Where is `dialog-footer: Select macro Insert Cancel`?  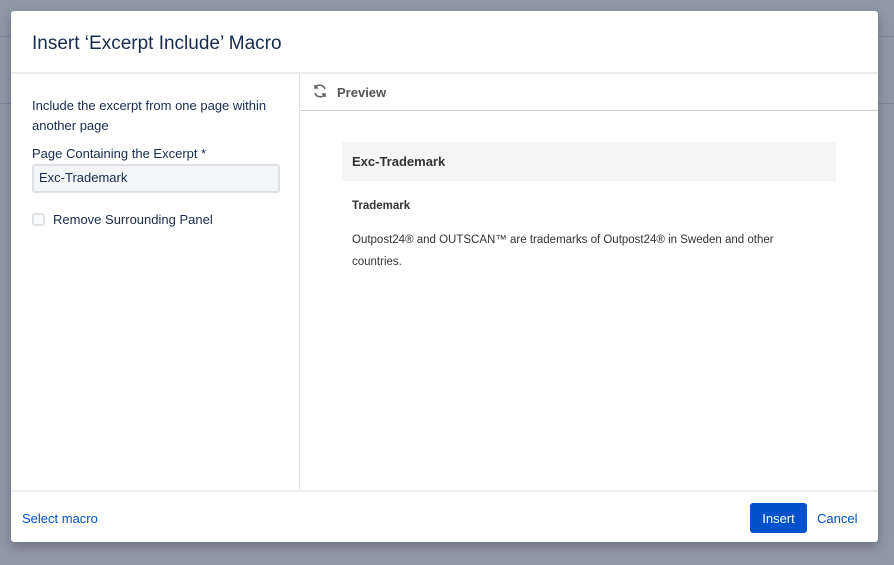
dialog-footer: Select macro Insert Cancel is located at coordinates (444, 516).